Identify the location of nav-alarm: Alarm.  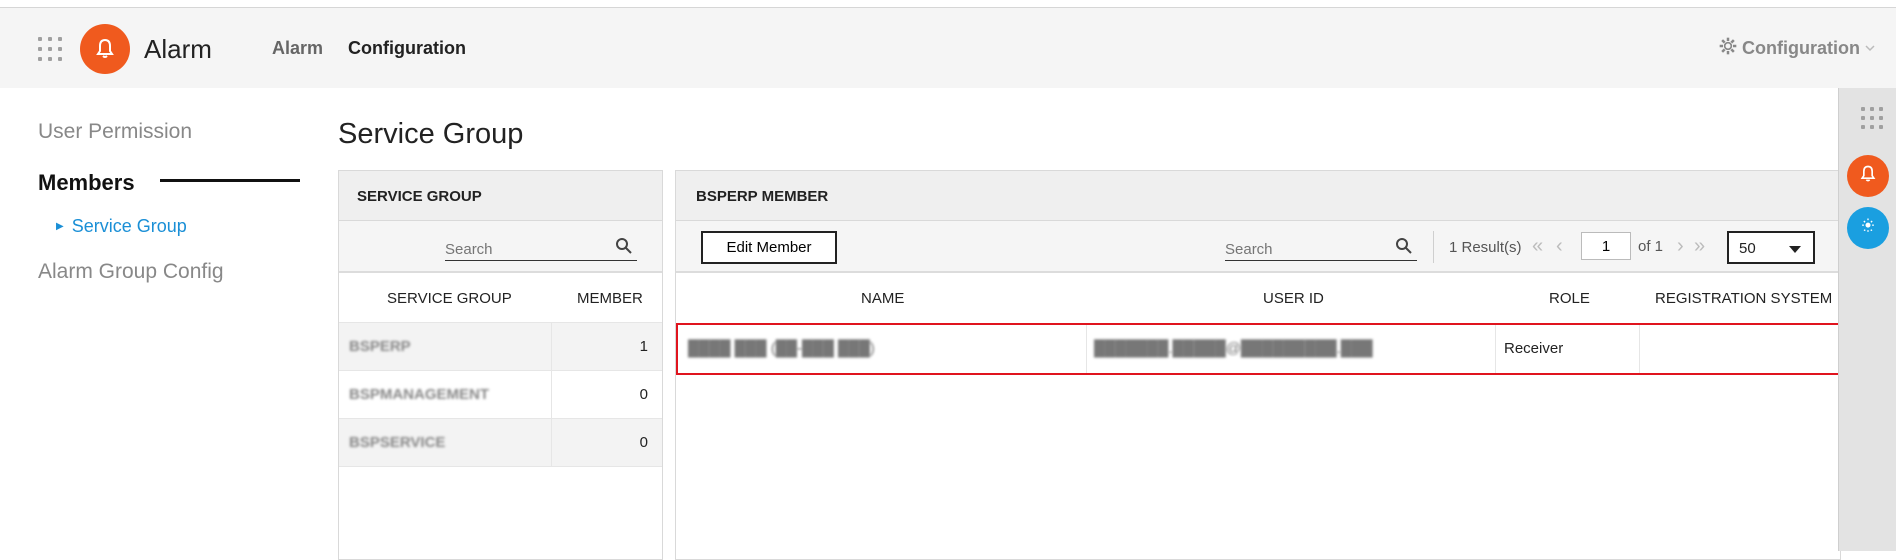
(297, 48).